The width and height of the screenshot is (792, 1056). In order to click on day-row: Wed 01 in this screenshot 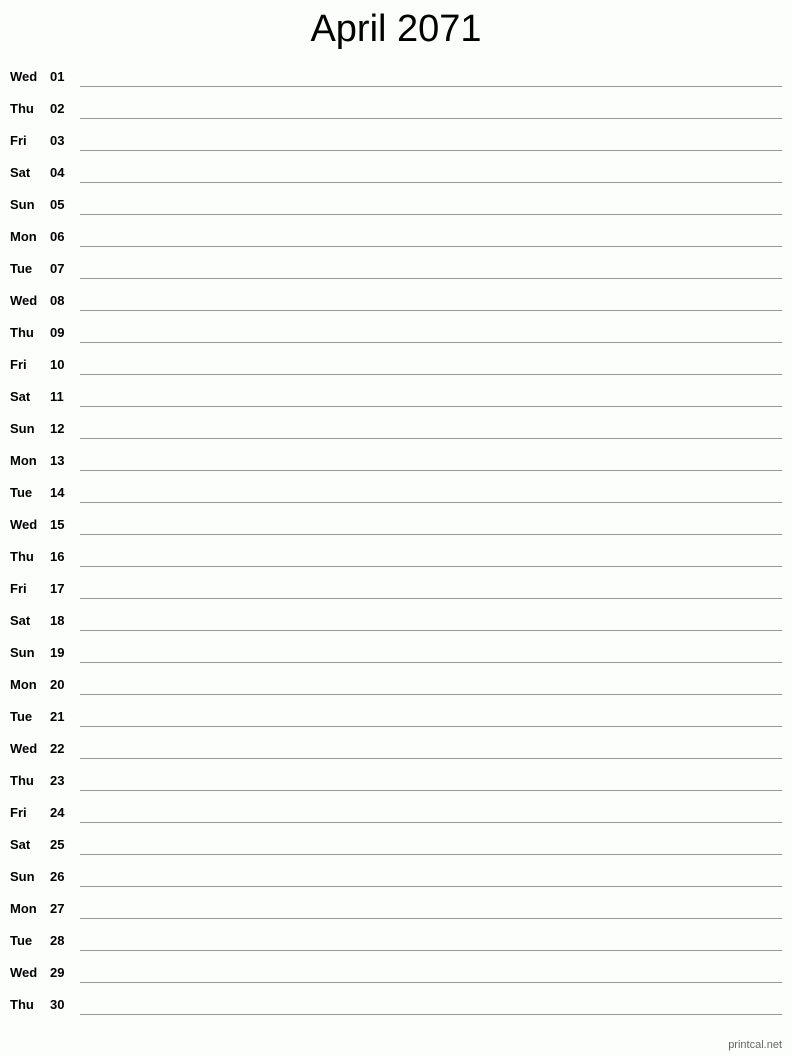, I will do `click(396, 76)`.